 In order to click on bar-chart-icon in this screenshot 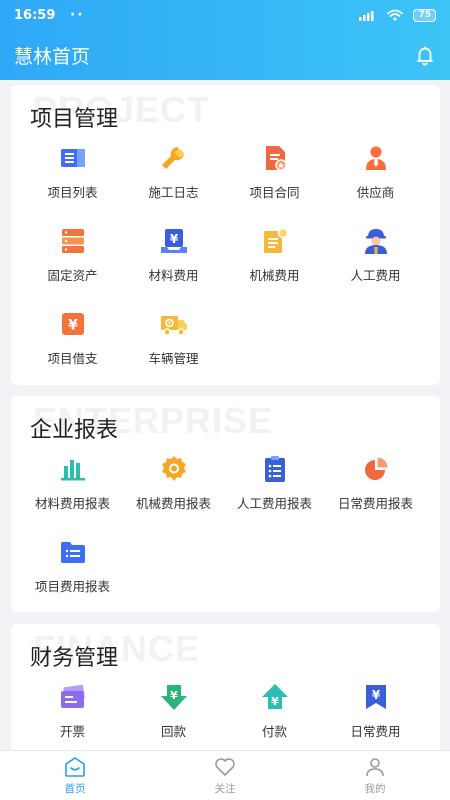, I will do `click(72, 470)`.